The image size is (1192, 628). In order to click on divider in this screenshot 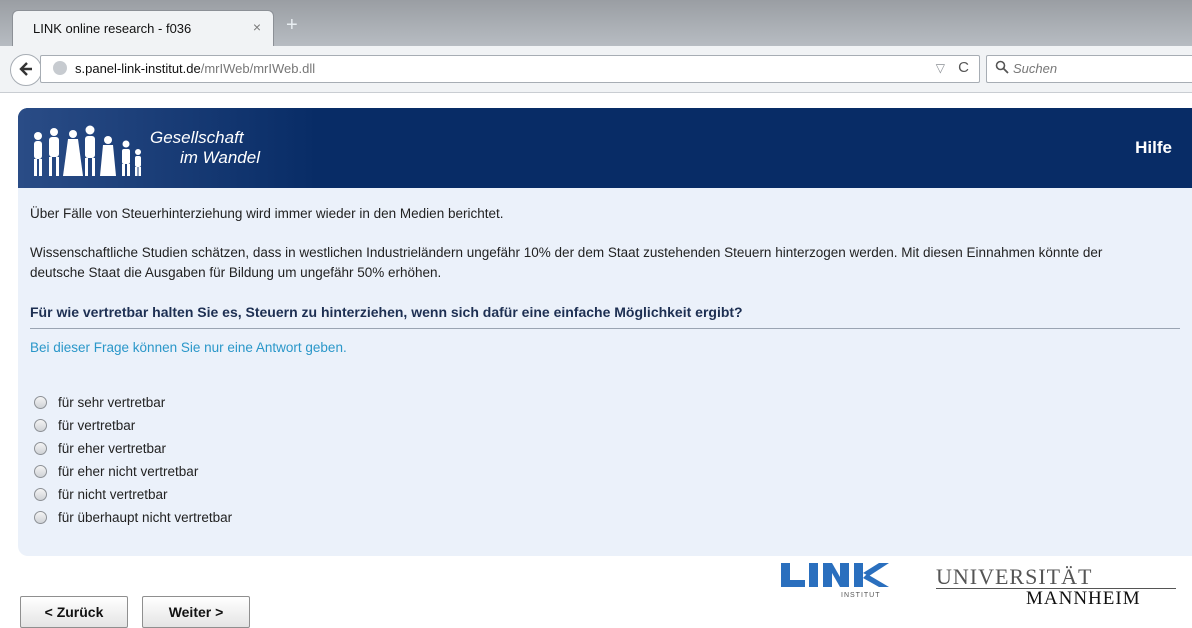, I will do `click(605, 328)`.